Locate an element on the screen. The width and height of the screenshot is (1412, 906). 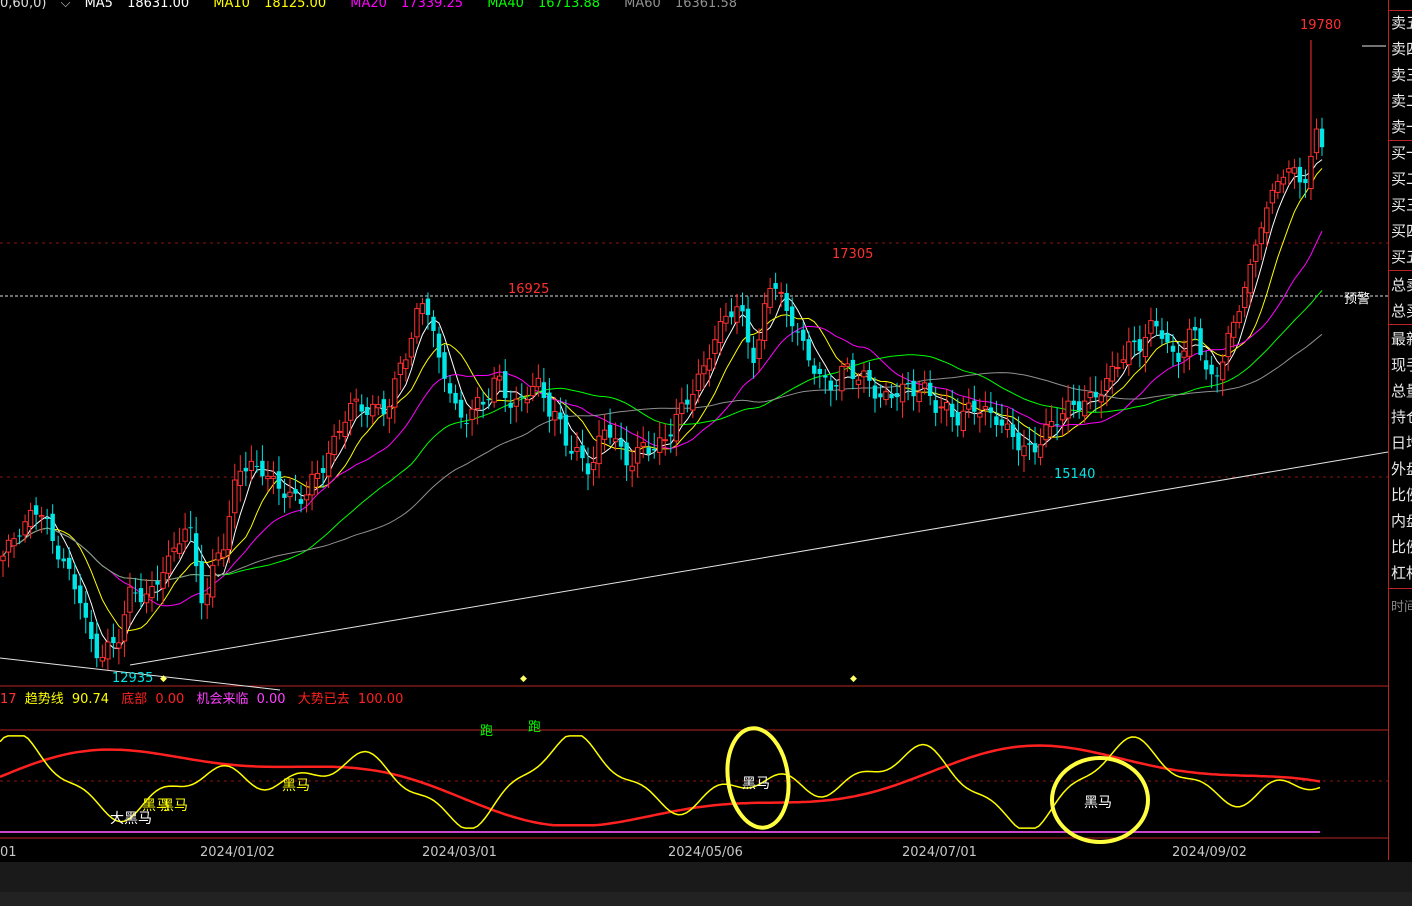
sidebar-item-daily-change: 日增 is located at coordinates (1401, 443).